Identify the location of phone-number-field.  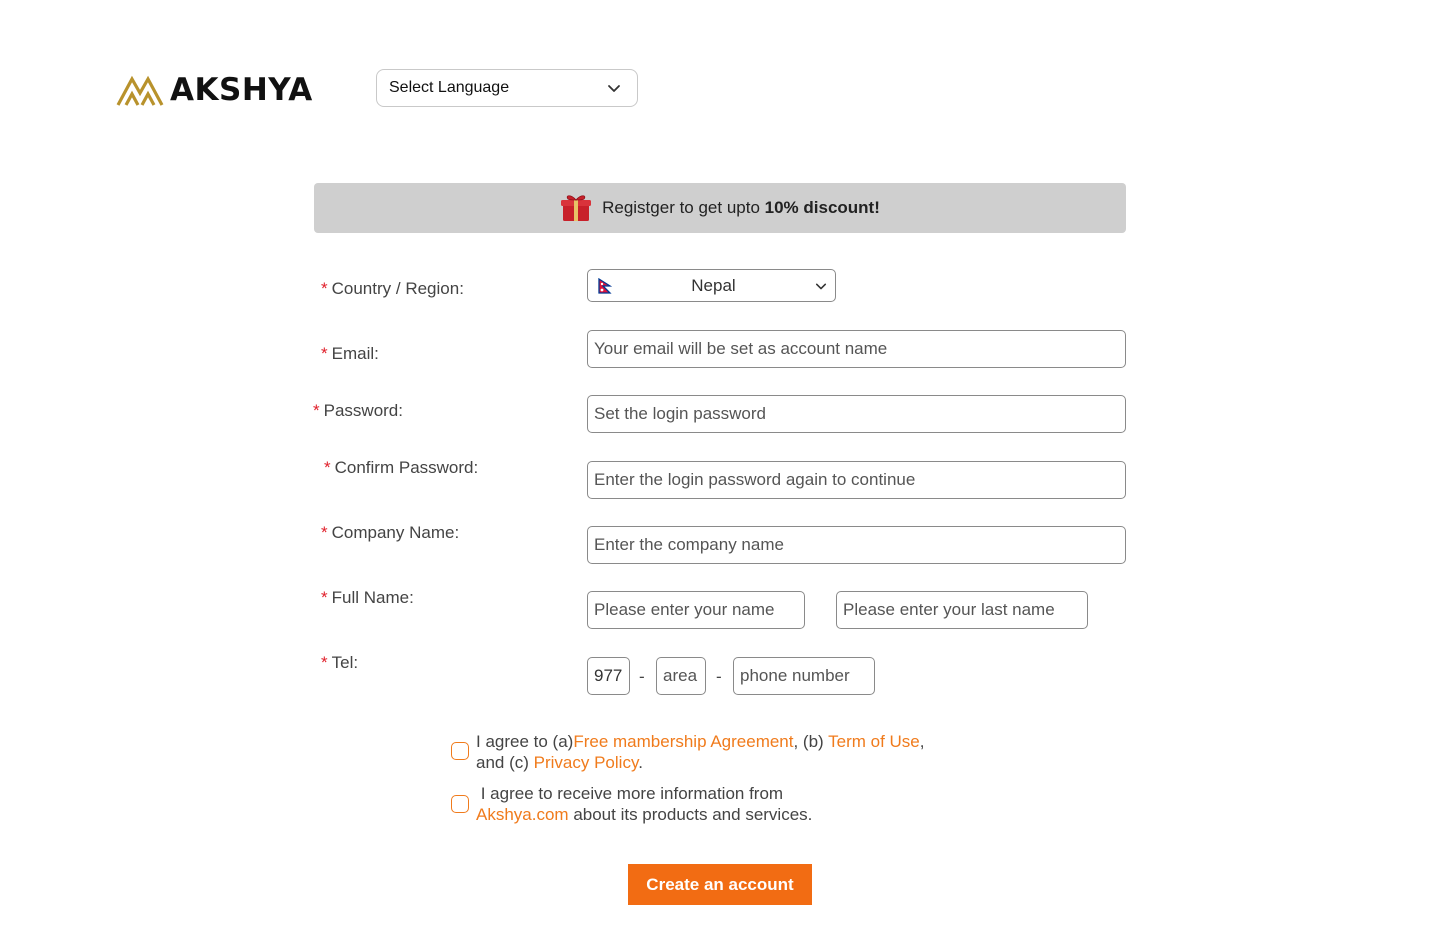
(804, 676).